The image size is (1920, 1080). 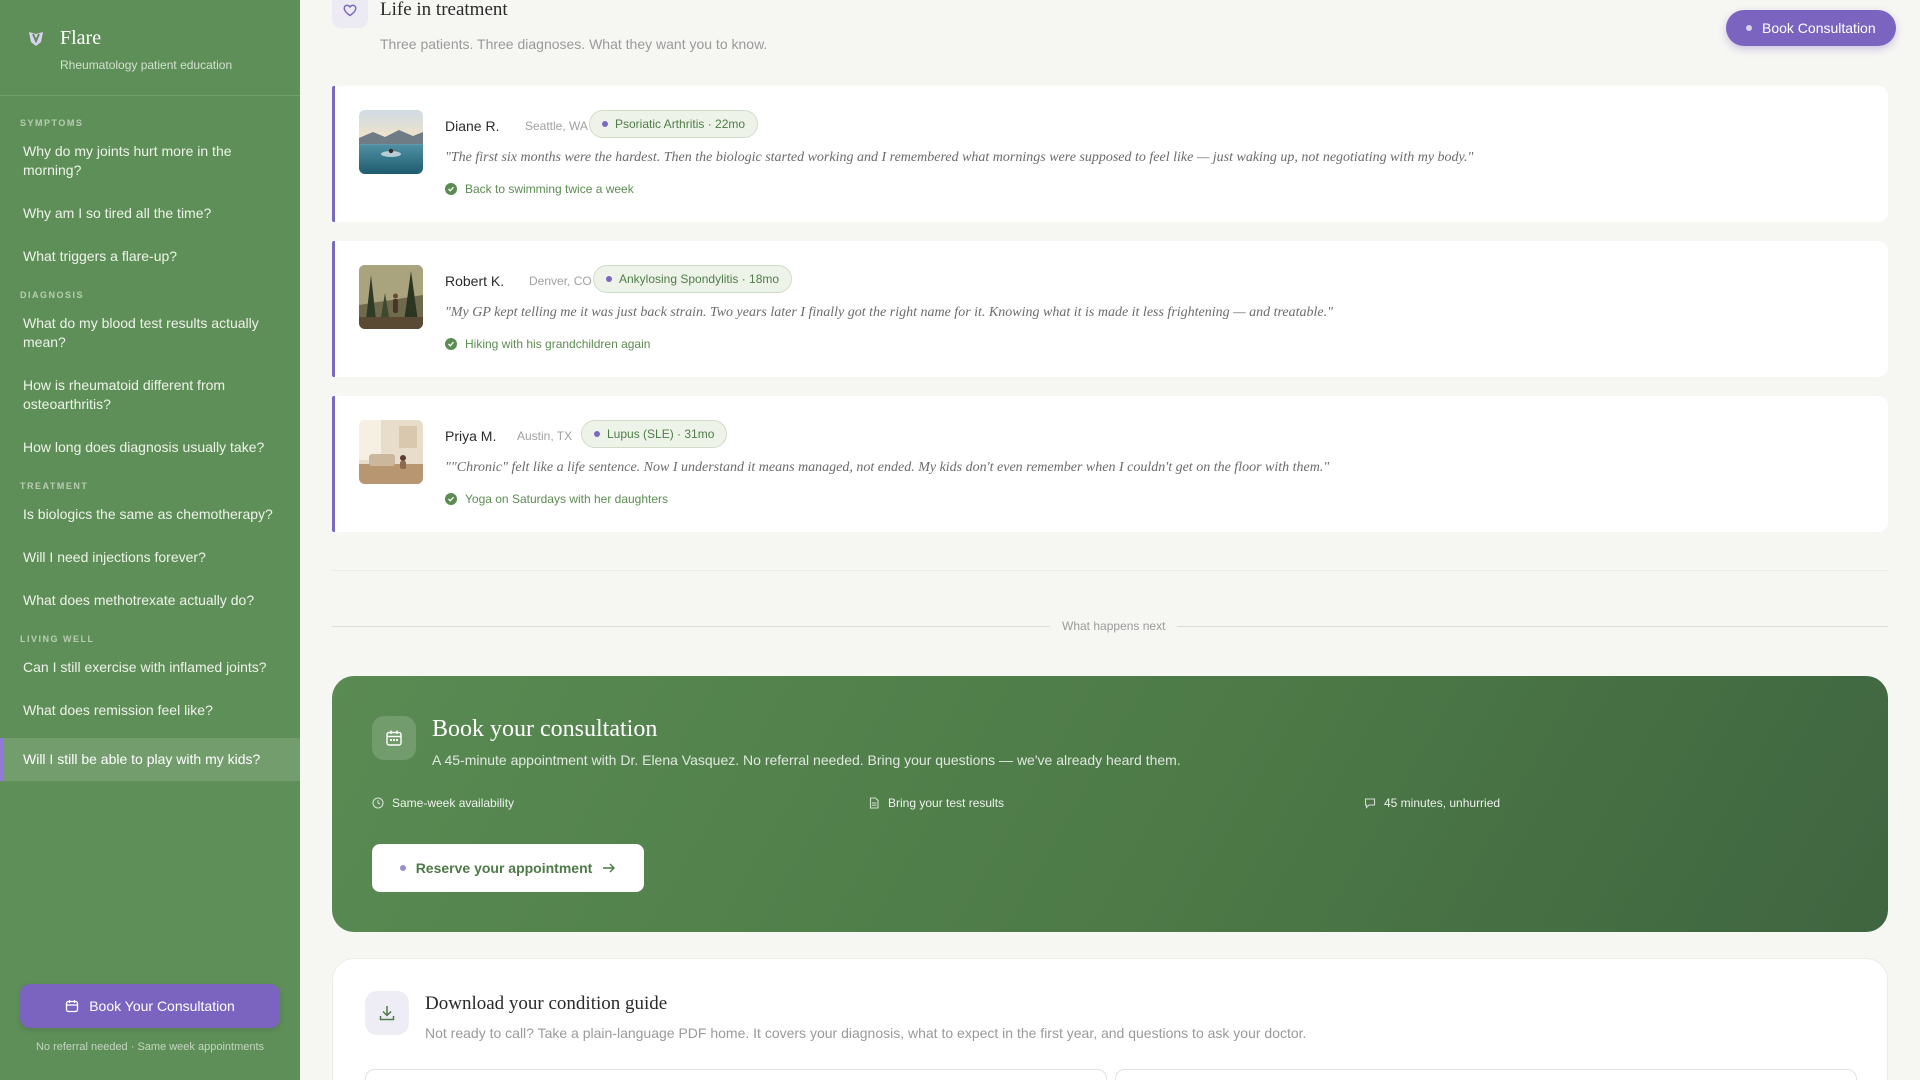 I want to click on nav-section-living-well: LIVING WELL, so click(x=57, y=639).